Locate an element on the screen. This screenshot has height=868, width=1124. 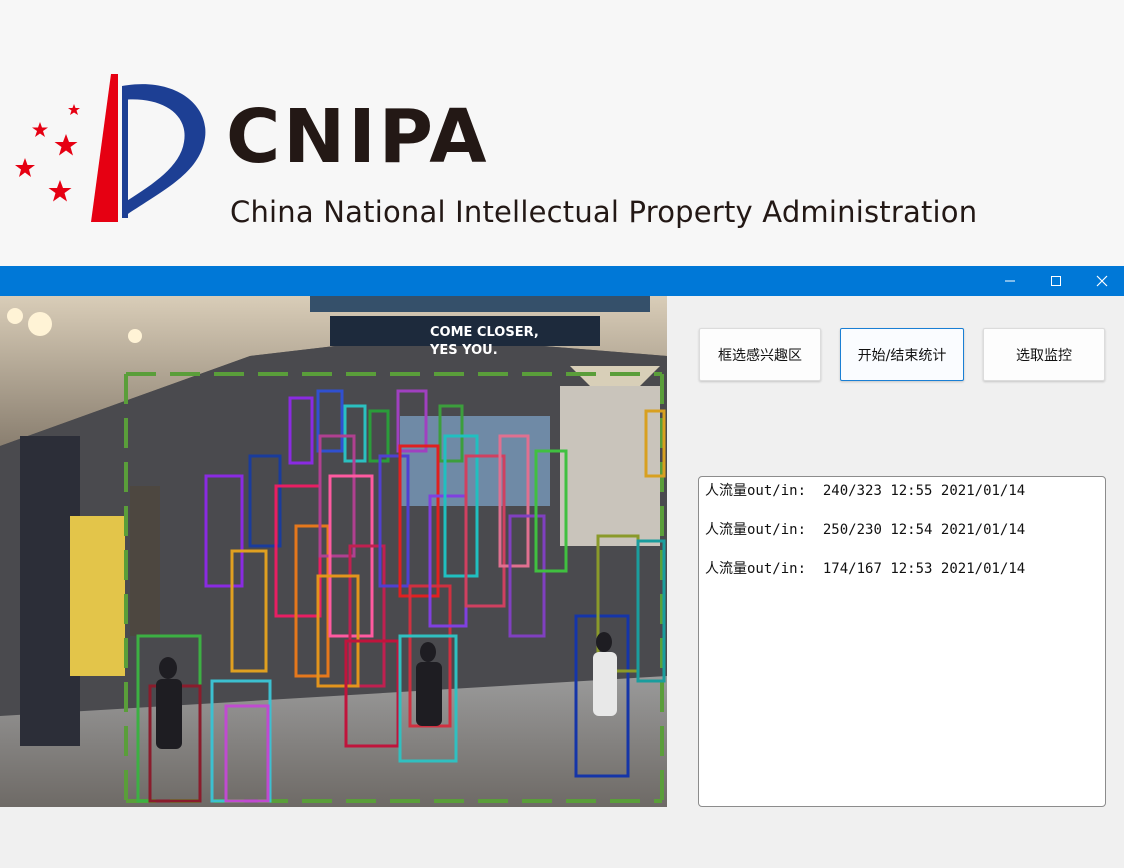
close-button is located at coordinates (1101, 281).